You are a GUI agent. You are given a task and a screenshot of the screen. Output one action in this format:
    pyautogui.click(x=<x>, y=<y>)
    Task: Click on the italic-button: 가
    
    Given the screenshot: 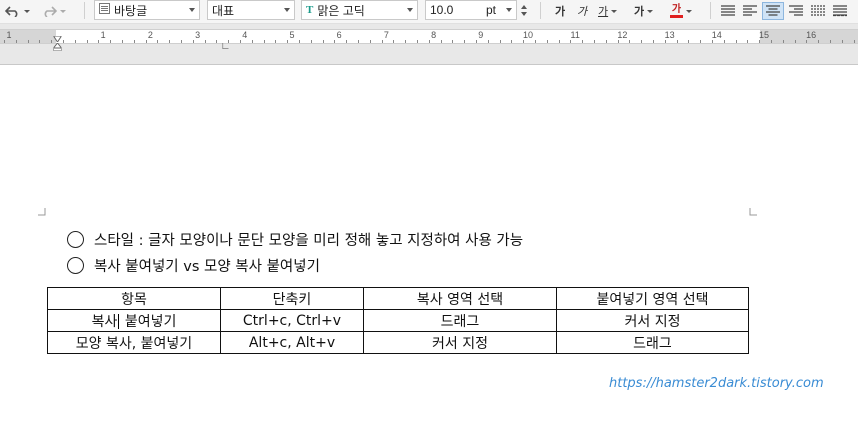 What is the action you would take?
    pyautogui.click(x=582, y=11)
    